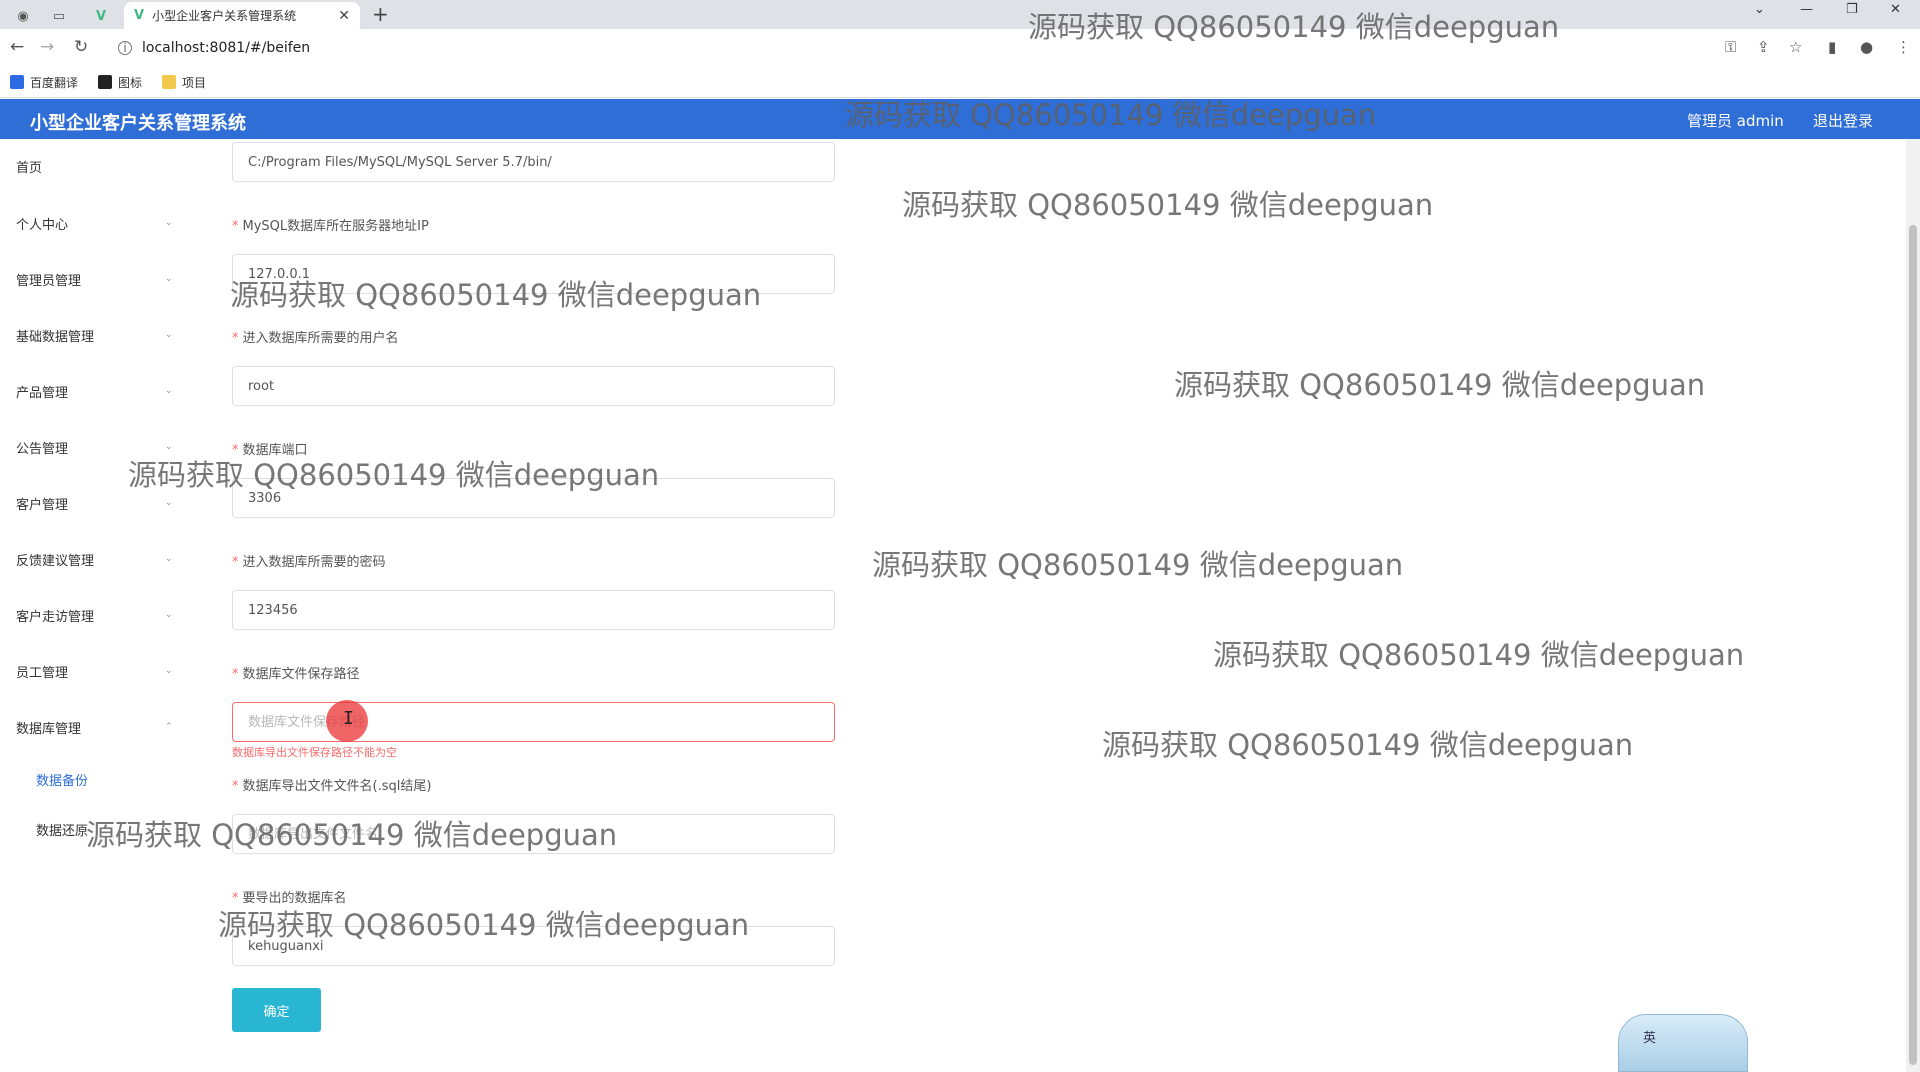  Describe the element at coordinates (169, 82) in the screenshot. I see `folder-icon` at that location.